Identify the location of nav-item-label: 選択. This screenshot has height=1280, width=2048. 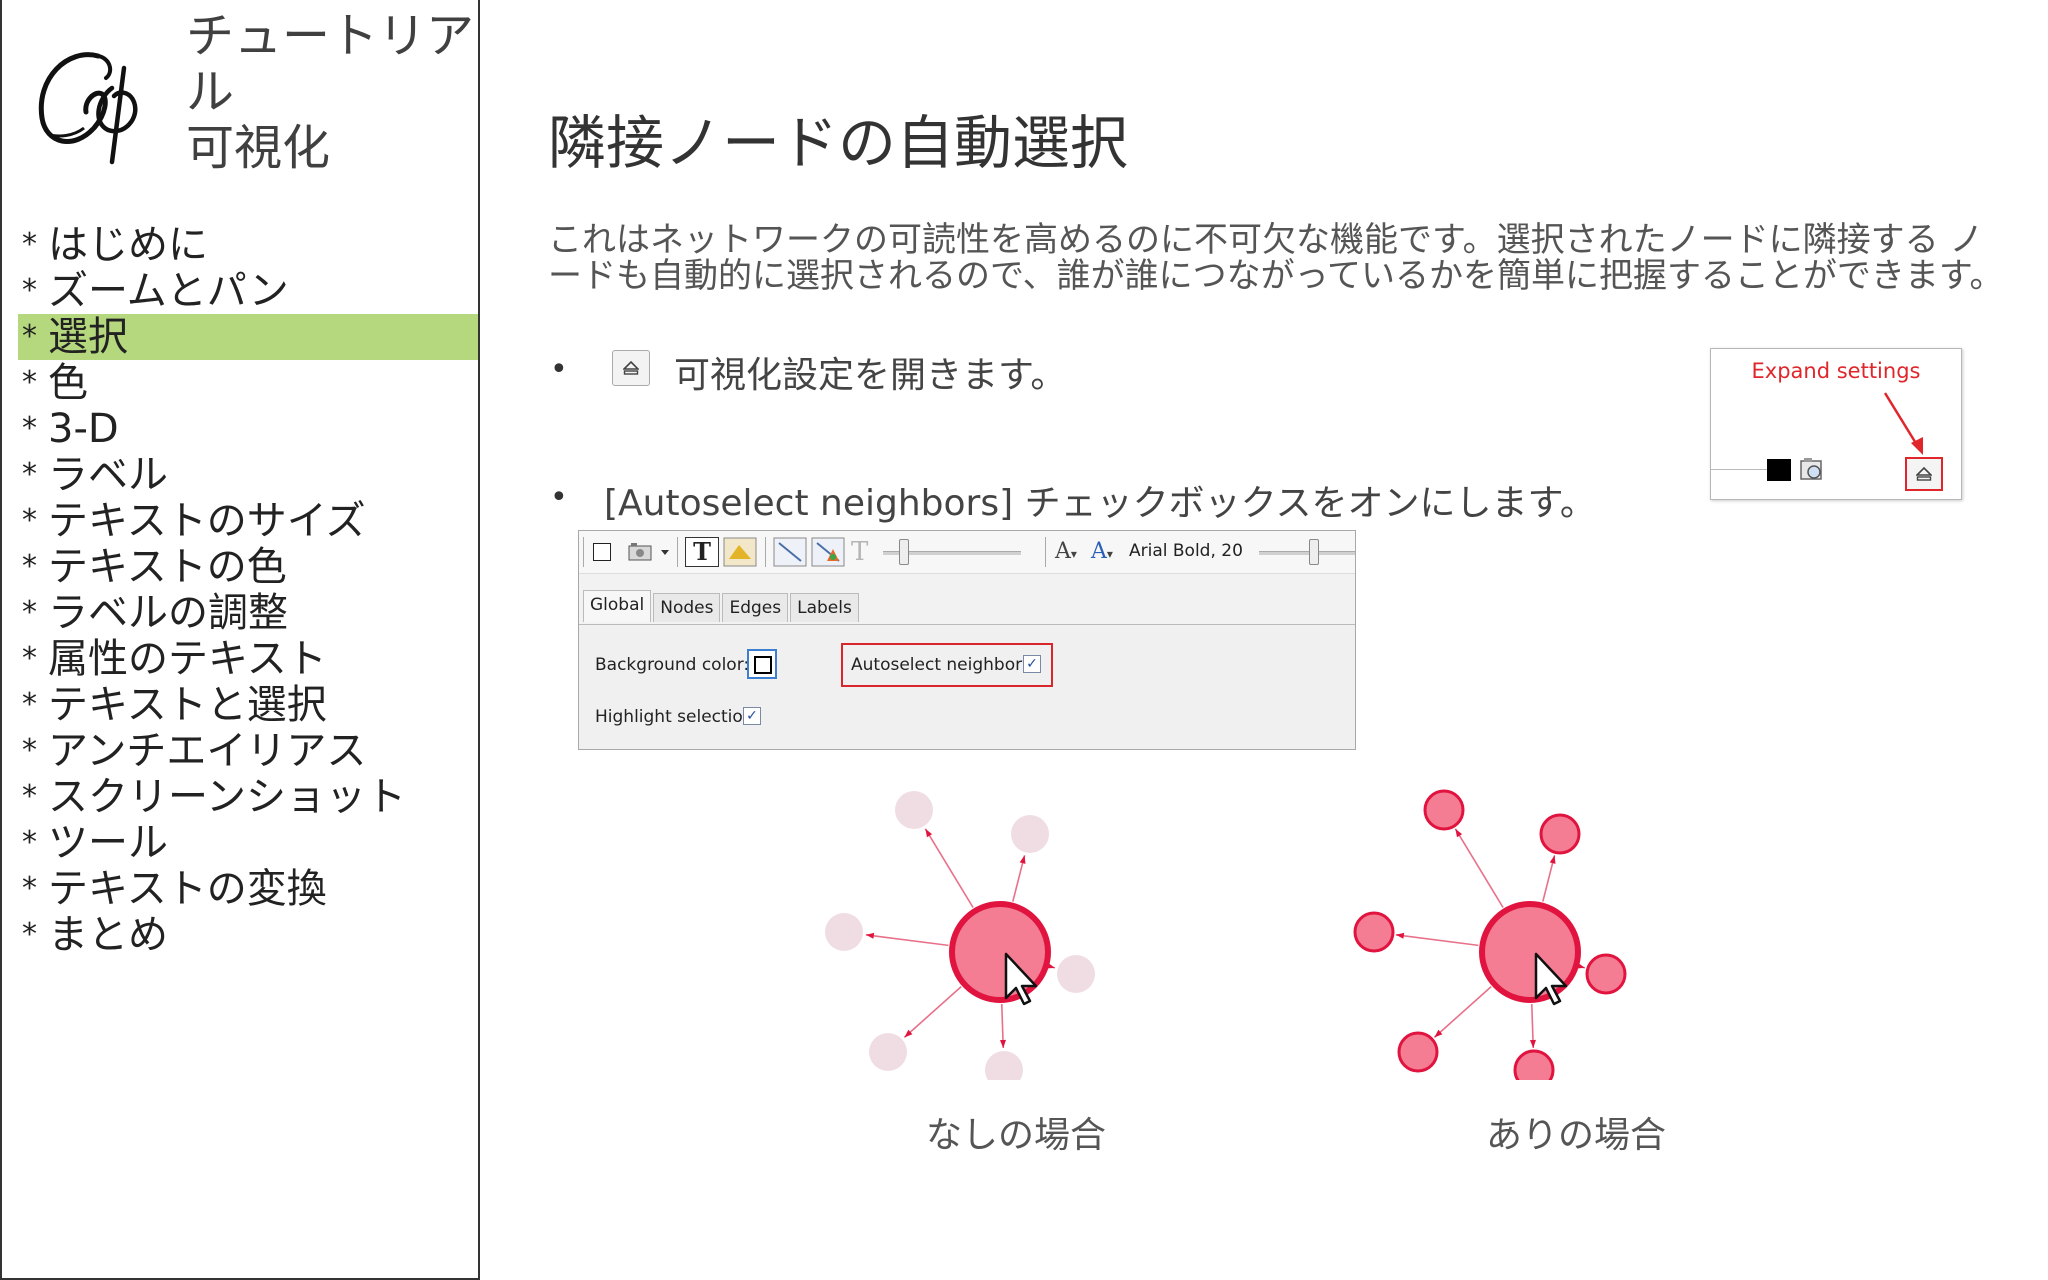
(88, 337).